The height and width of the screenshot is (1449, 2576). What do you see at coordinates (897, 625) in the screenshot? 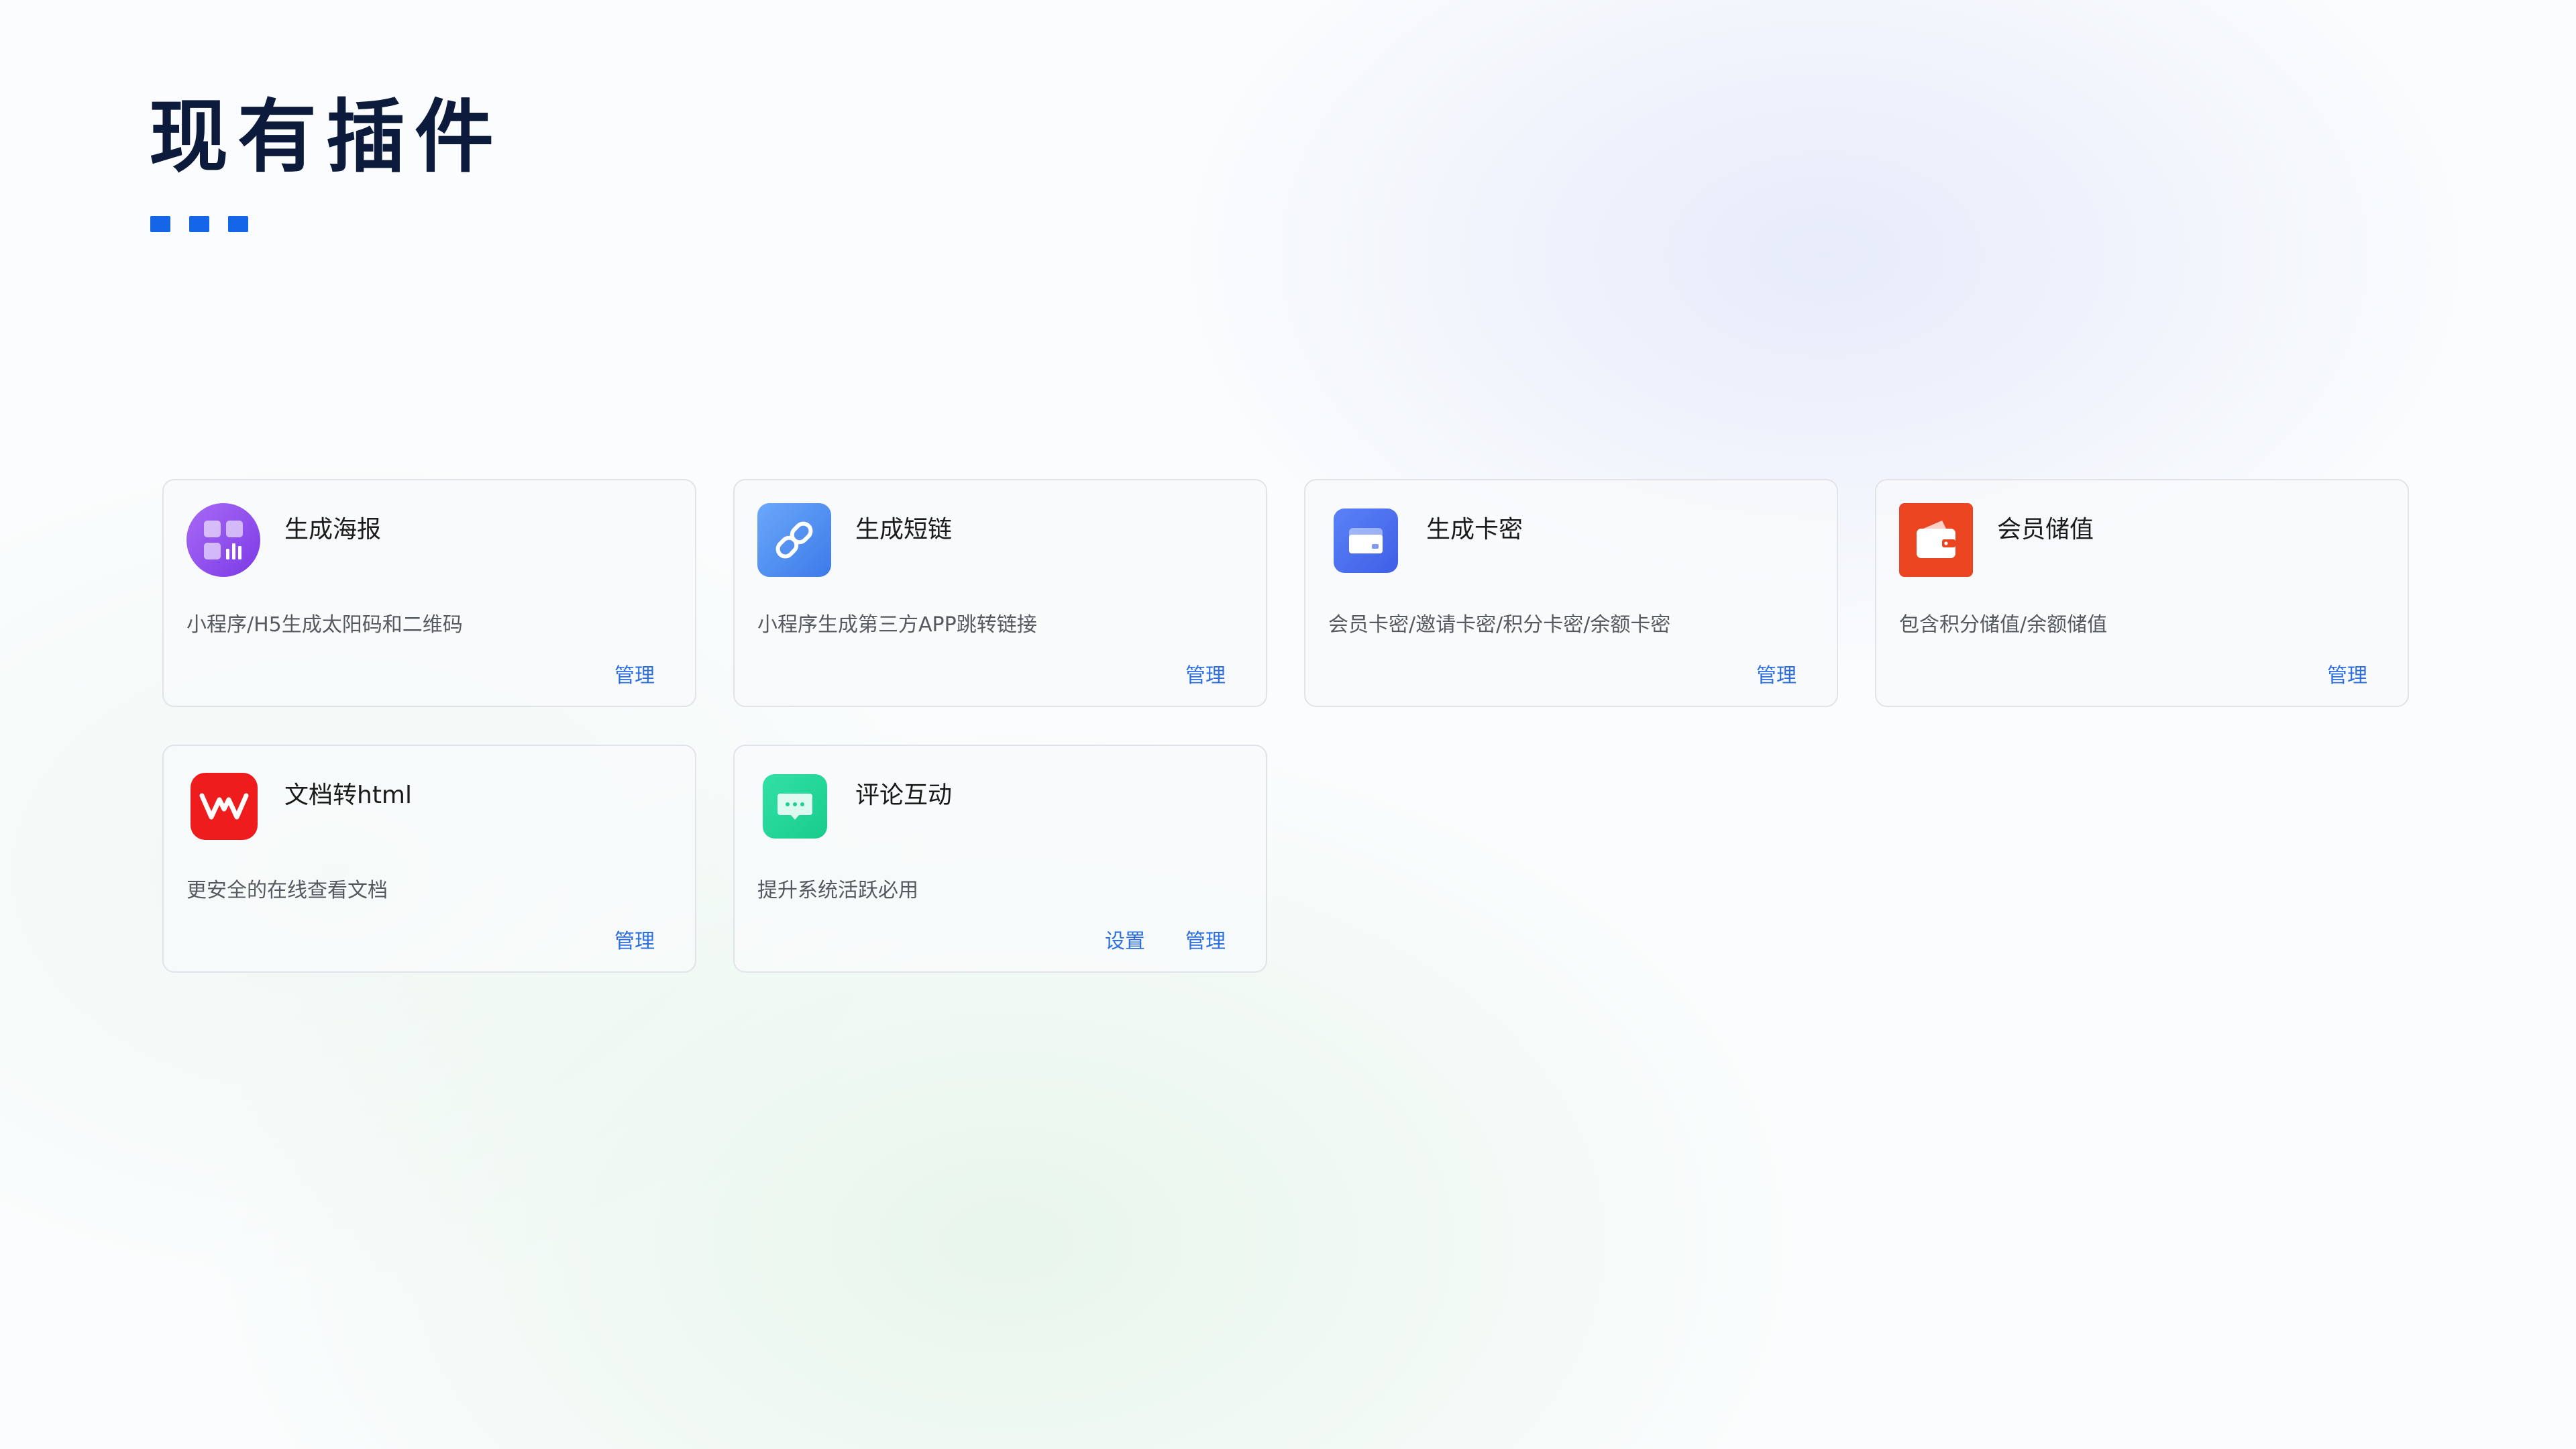
I see `plugin-description: 小程序生成第三方APP跳转链接` at bounding box center [897, 625].